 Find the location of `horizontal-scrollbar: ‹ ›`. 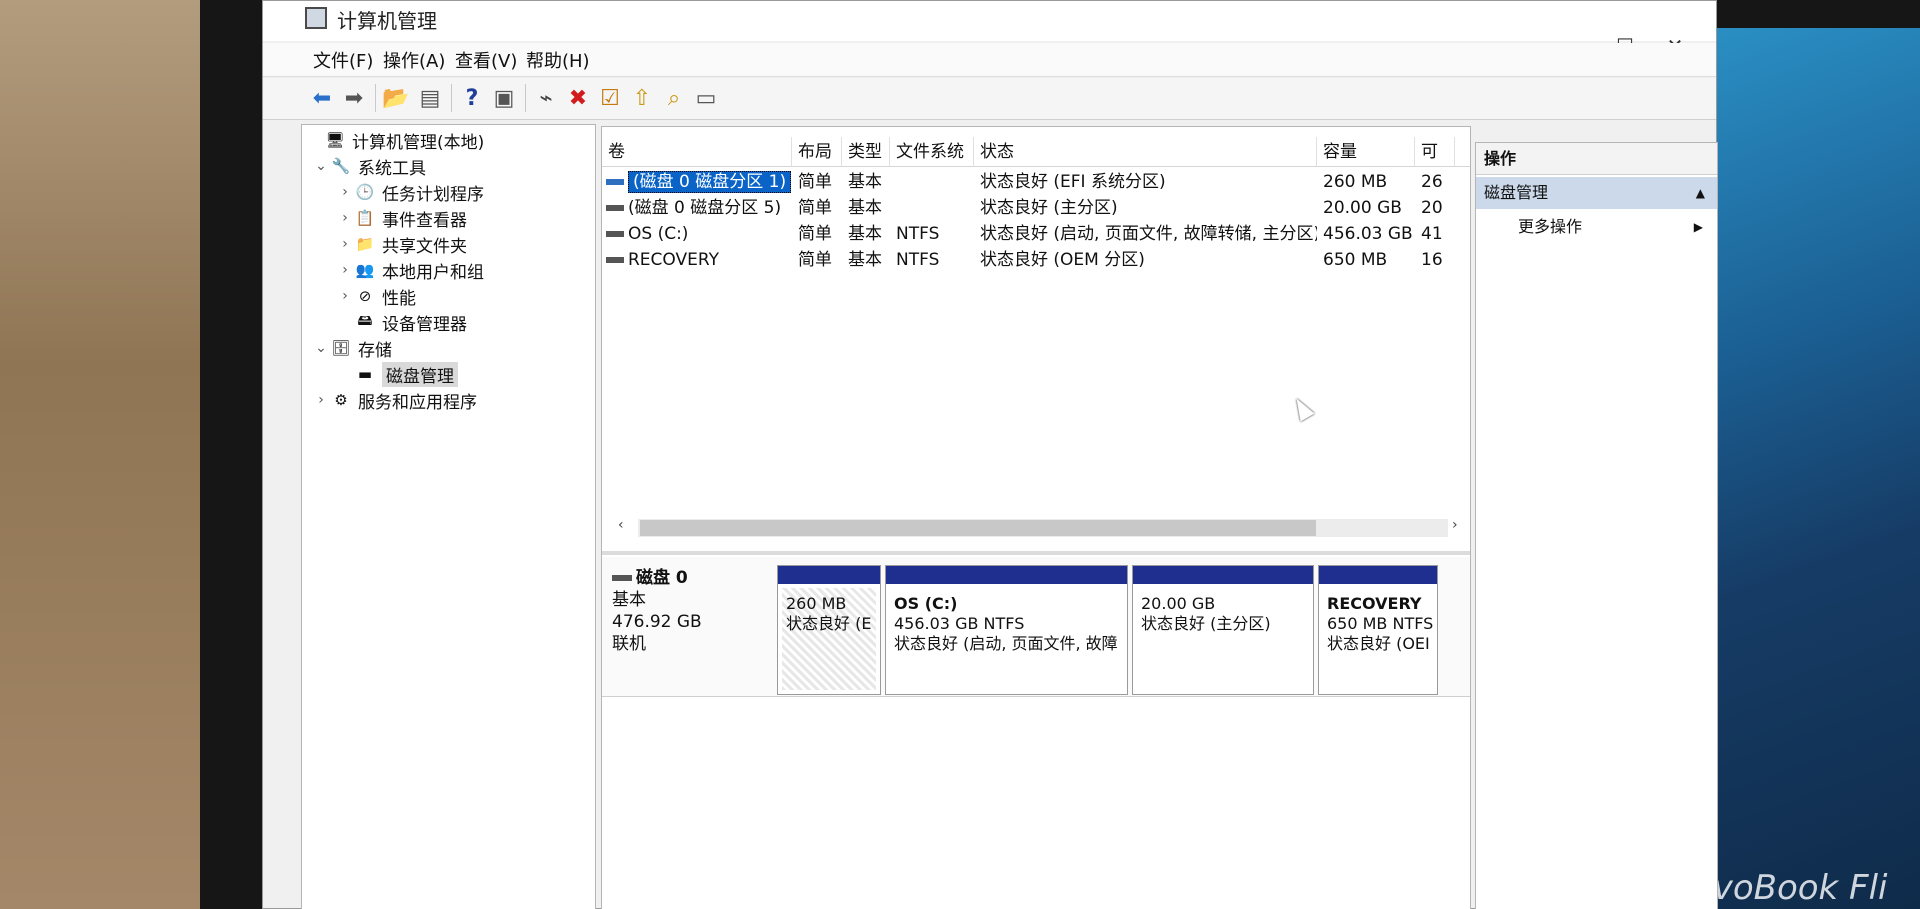

horizontal-scrollbar: ‹ › is located at coordinates (1041, 527).